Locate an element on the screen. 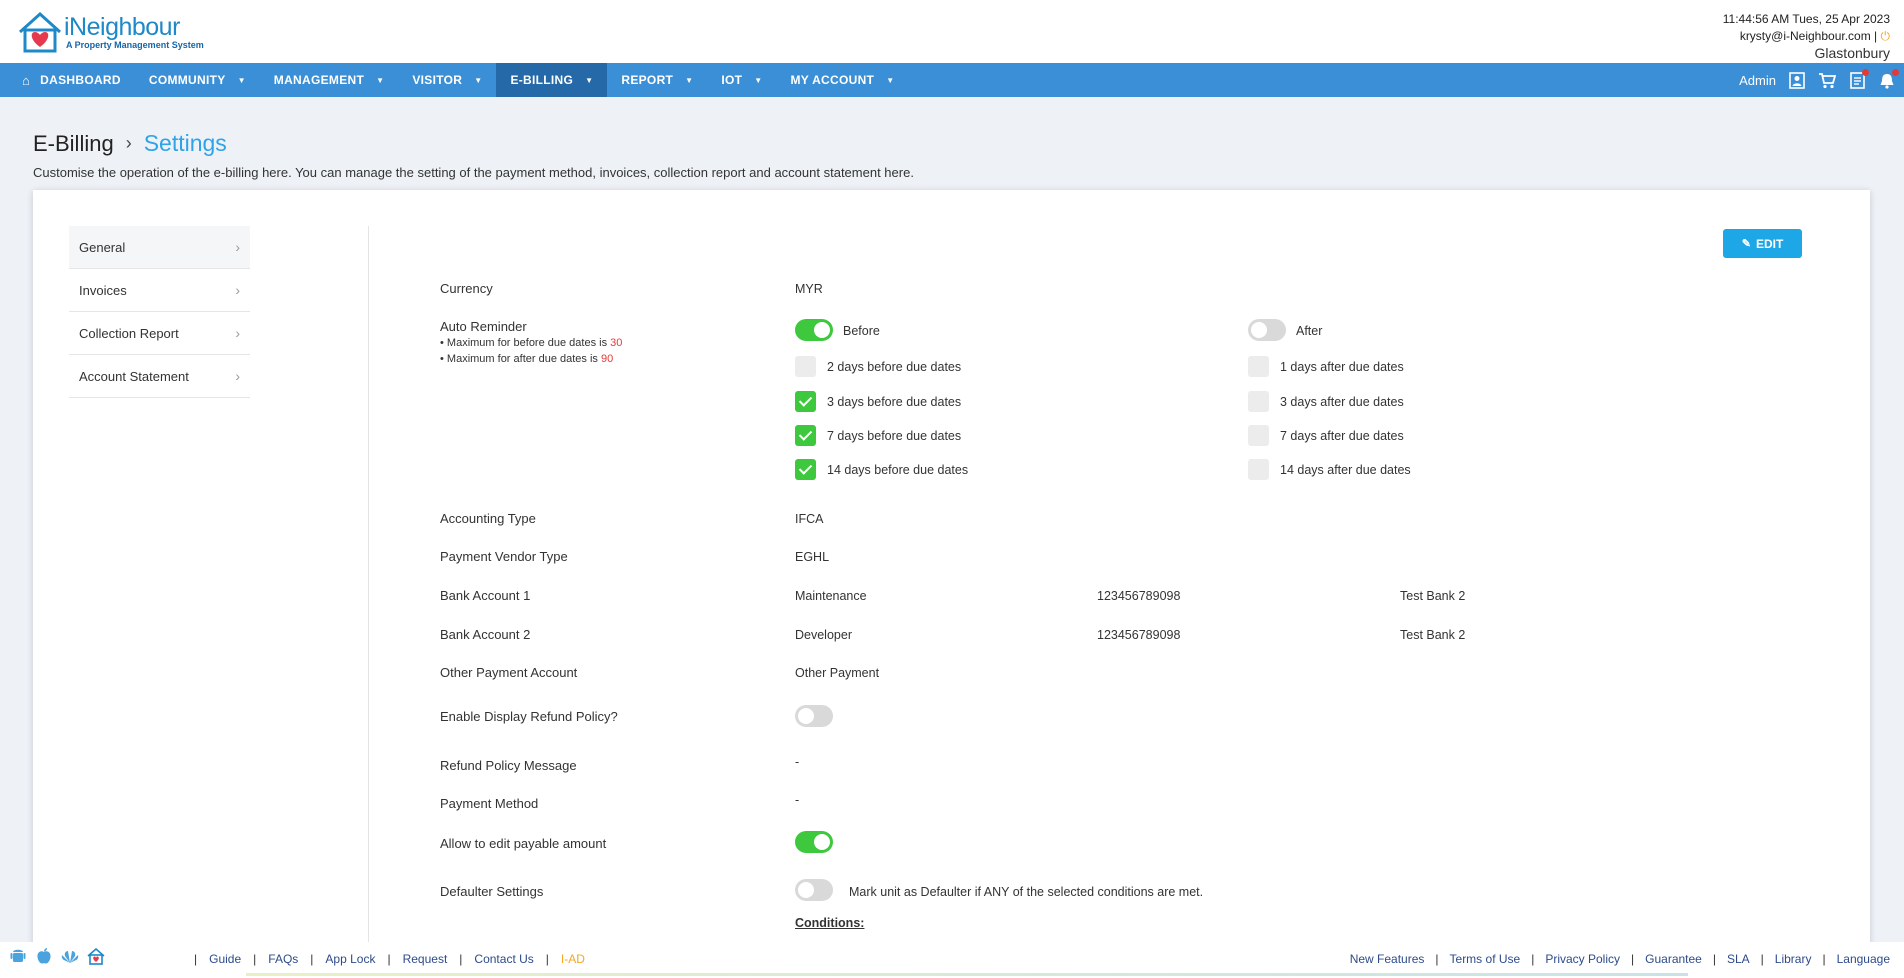 The width and height of the screenshot is (1904, 978). footer-link-sla: SLA is located at coordinates (1738, 959).